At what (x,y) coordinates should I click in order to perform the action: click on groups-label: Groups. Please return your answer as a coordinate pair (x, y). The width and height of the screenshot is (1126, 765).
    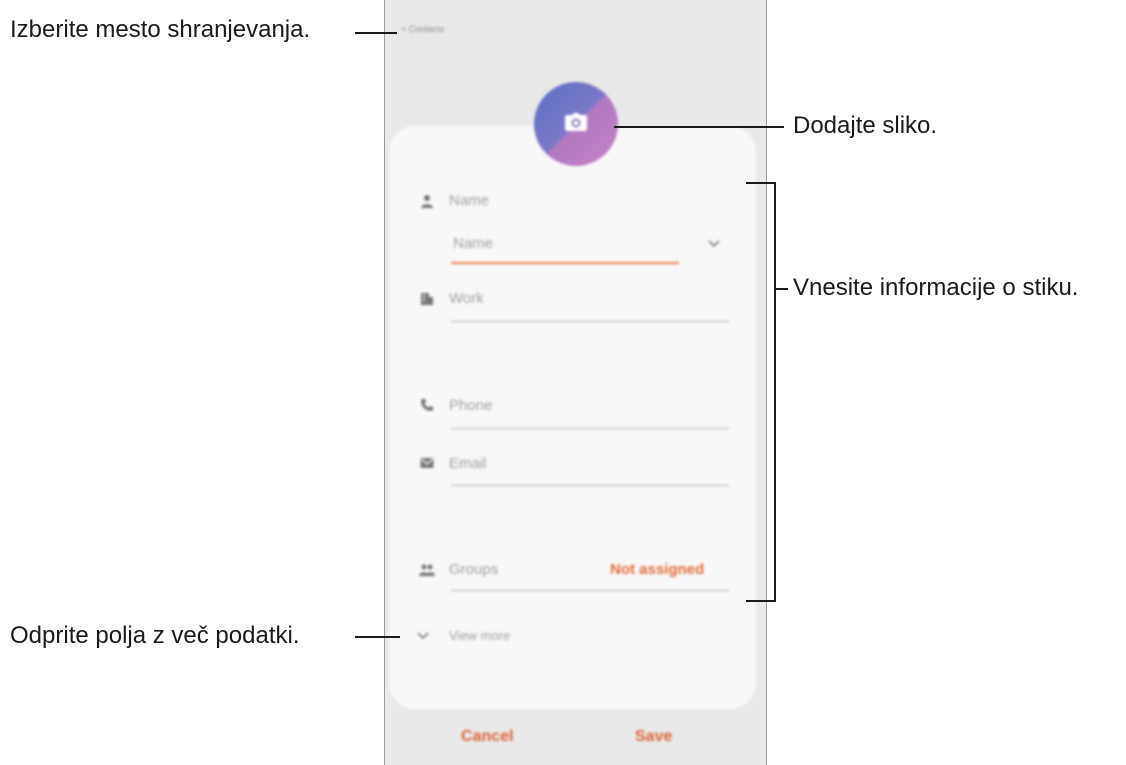
    Looking at the image, I should click on (474, 569).